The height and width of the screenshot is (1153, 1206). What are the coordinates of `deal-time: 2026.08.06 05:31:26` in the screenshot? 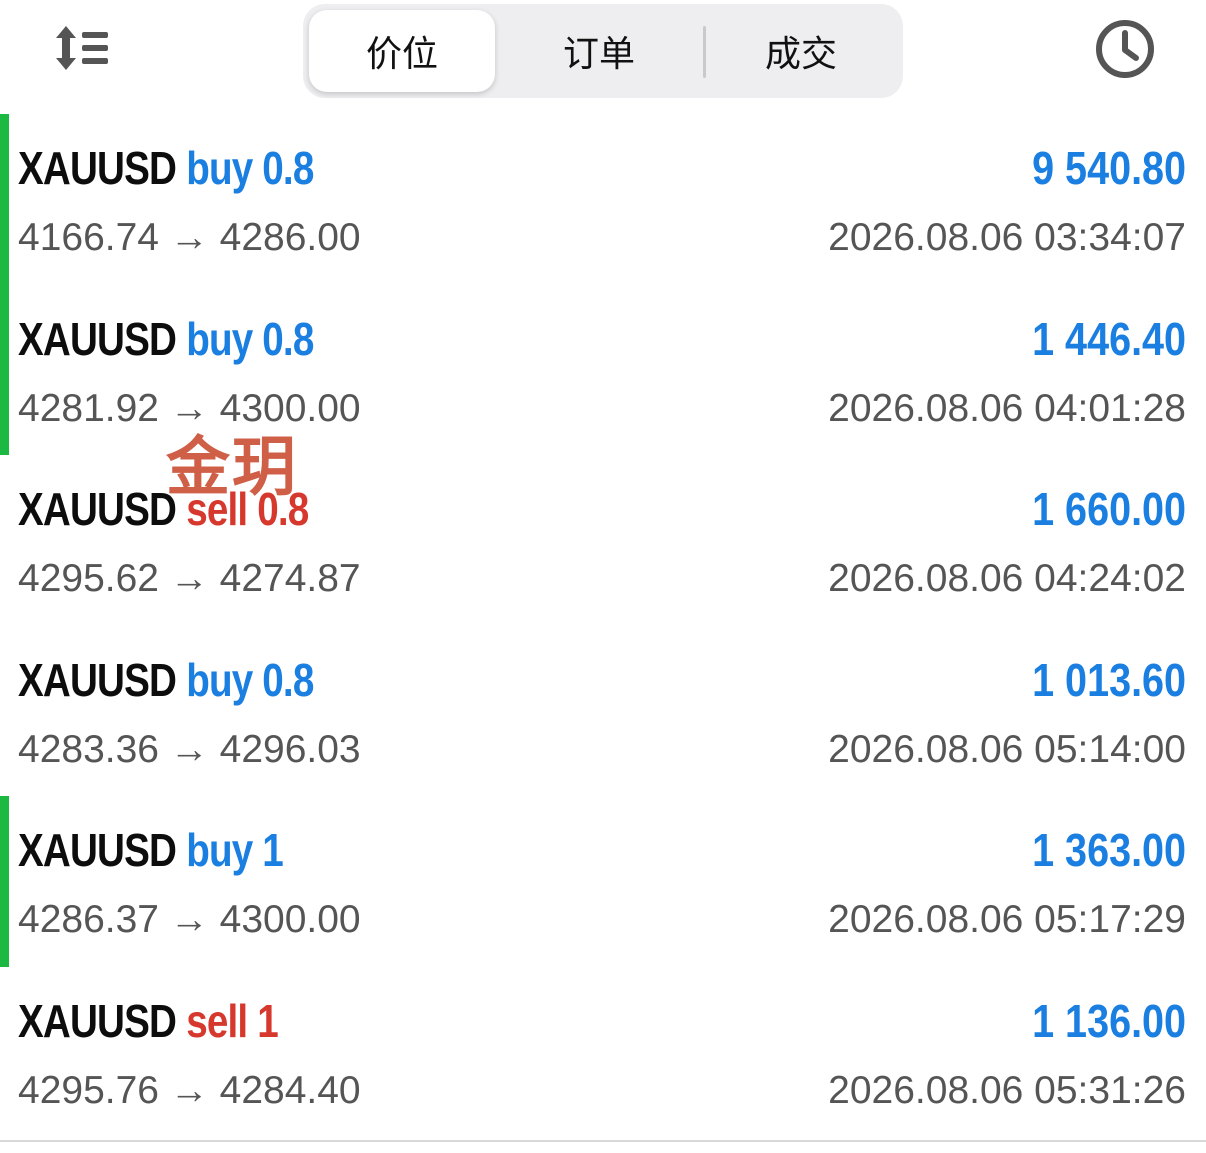 It's located at (1007, 1090).